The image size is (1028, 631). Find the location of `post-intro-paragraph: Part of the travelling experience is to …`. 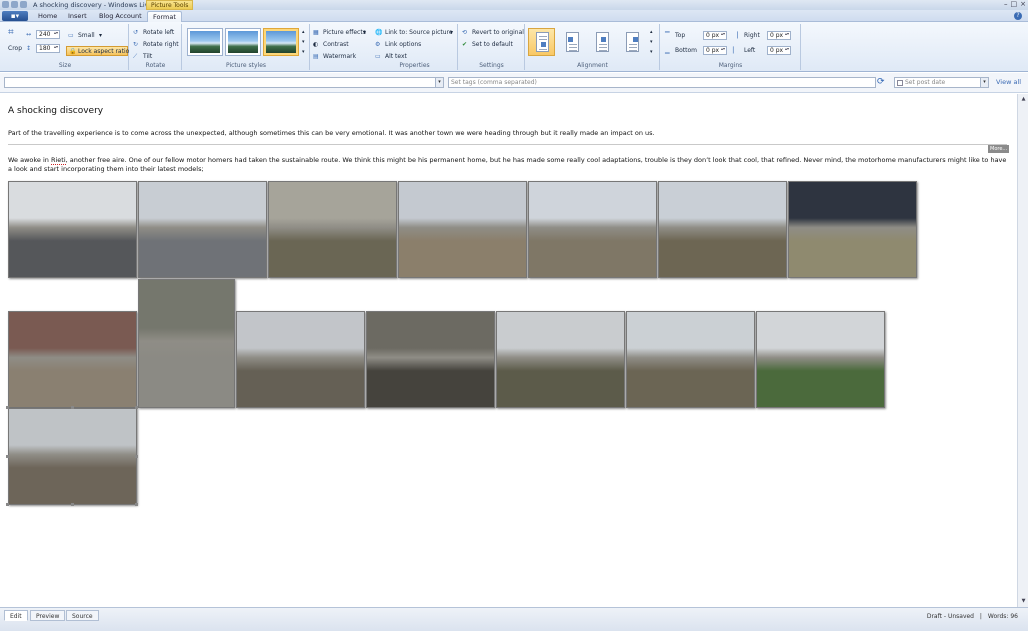

post-intro-paragraph: Part of the travelling experience is to … is located at coordinates (331, 133).